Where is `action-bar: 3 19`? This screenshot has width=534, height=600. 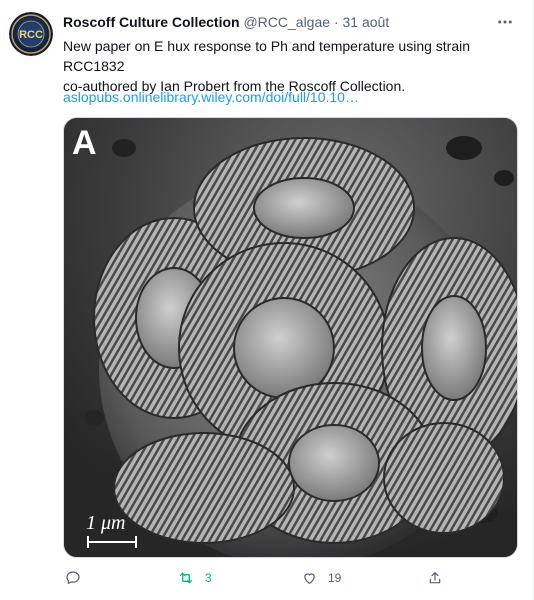
action-bar: 3 19 is located at coordinates (290, 579).